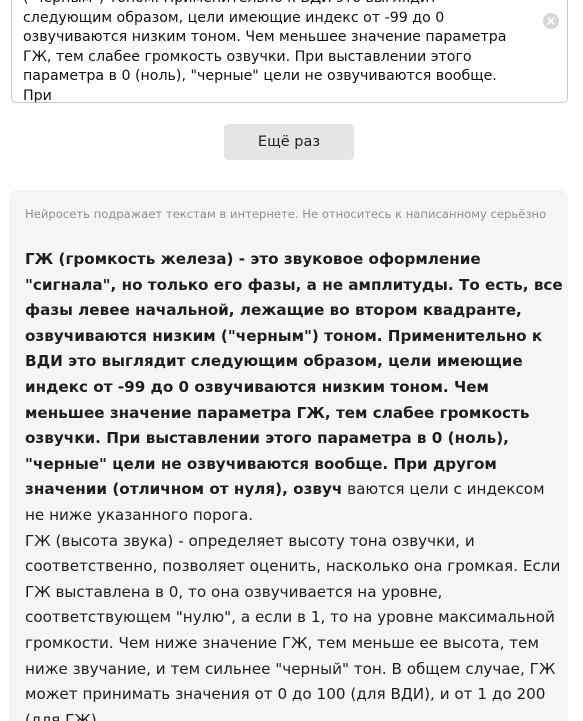  What do you see at coordinates (551, 21) in the screenshot?
I see `clear-icon` at bounding box center [551, 21].